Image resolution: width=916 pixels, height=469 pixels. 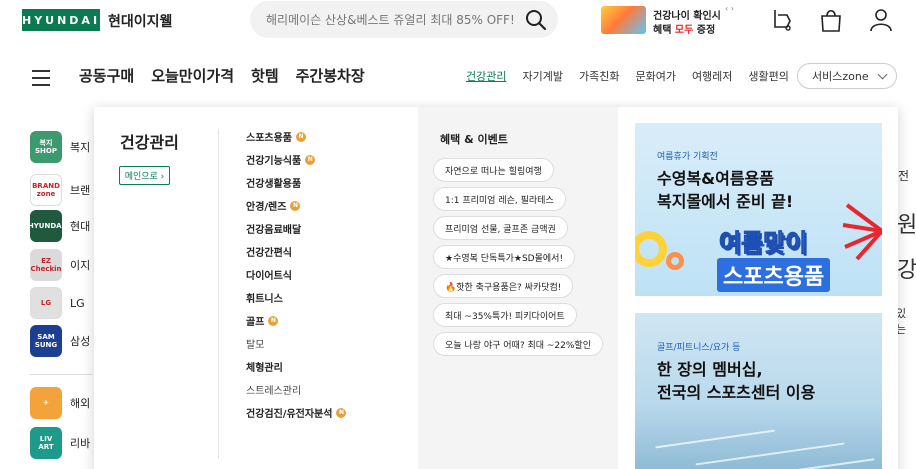 What do you see at coordinates (840, 76) in the screenshot?
I see `service-zone-label: 서비스zone` at bounding box center [840, 76].